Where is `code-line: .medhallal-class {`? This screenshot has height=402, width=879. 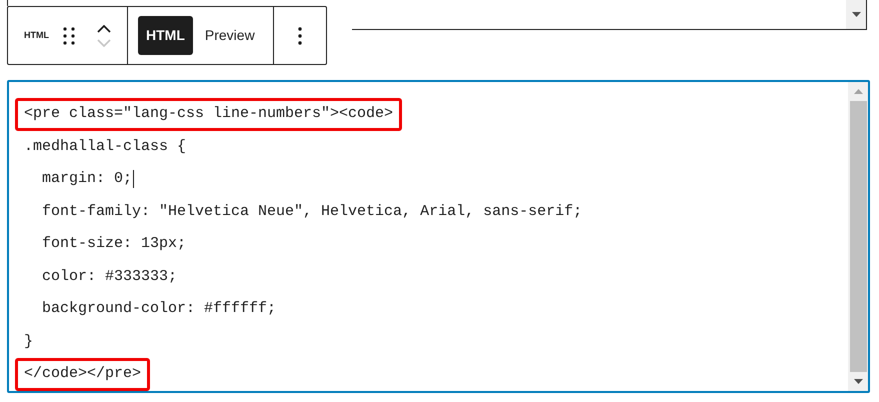 code-line: .medhallal-class { is located at coordinates (105, 146).